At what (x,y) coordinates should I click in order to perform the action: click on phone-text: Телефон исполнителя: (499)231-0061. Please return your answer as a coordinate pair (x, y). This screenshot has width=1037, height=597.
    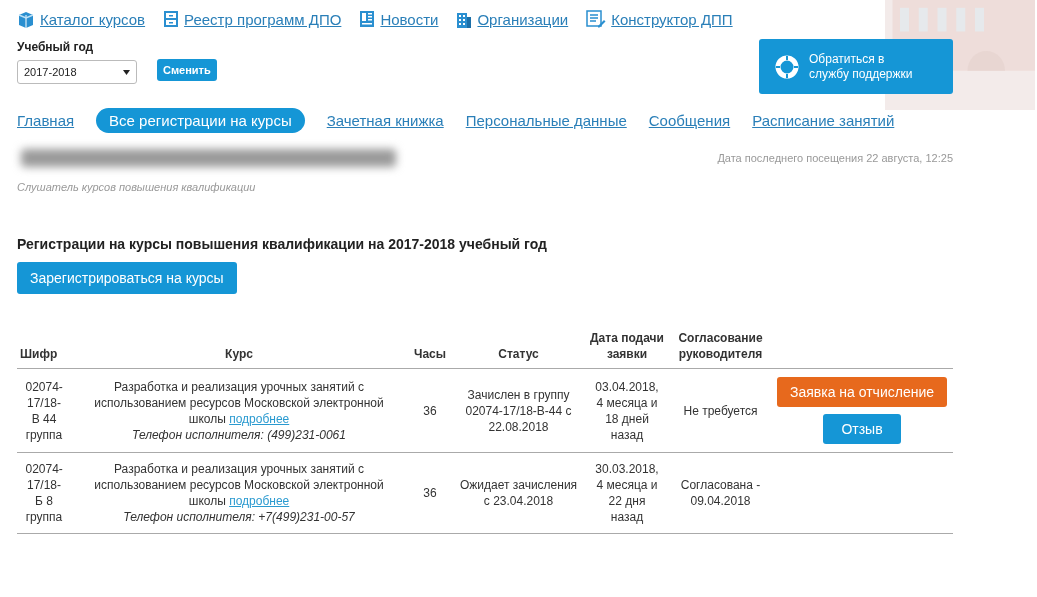
    Looking at the image, I should click on (239, 434).